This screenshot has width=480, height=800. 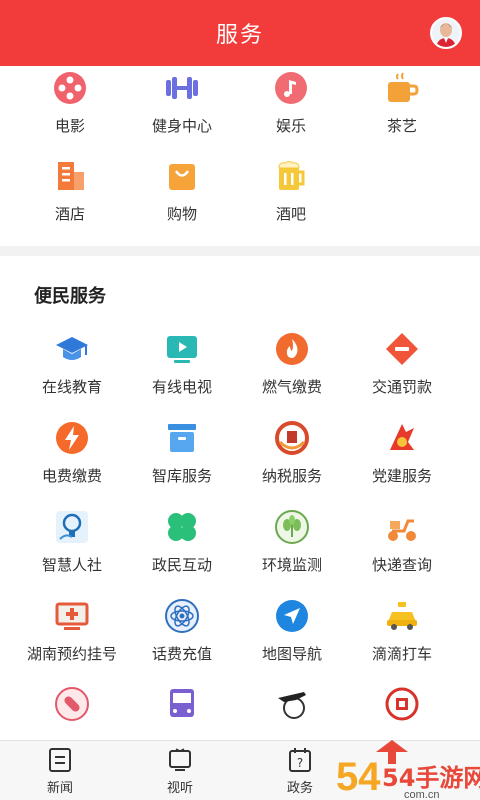 I want to click on service-label: 电费缴费, so click(x=71, y=476).